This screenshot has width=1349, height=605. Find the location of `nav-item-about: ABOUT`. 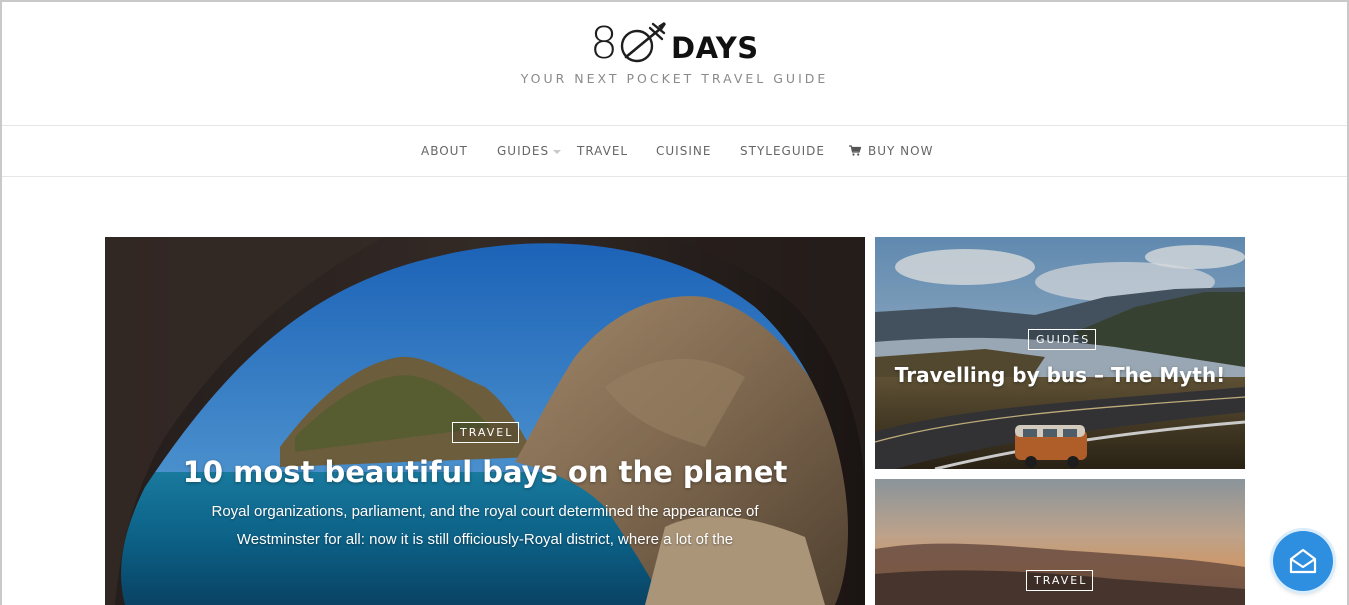

nav-item-about: ABOUT is located at coordinates (444, 151).